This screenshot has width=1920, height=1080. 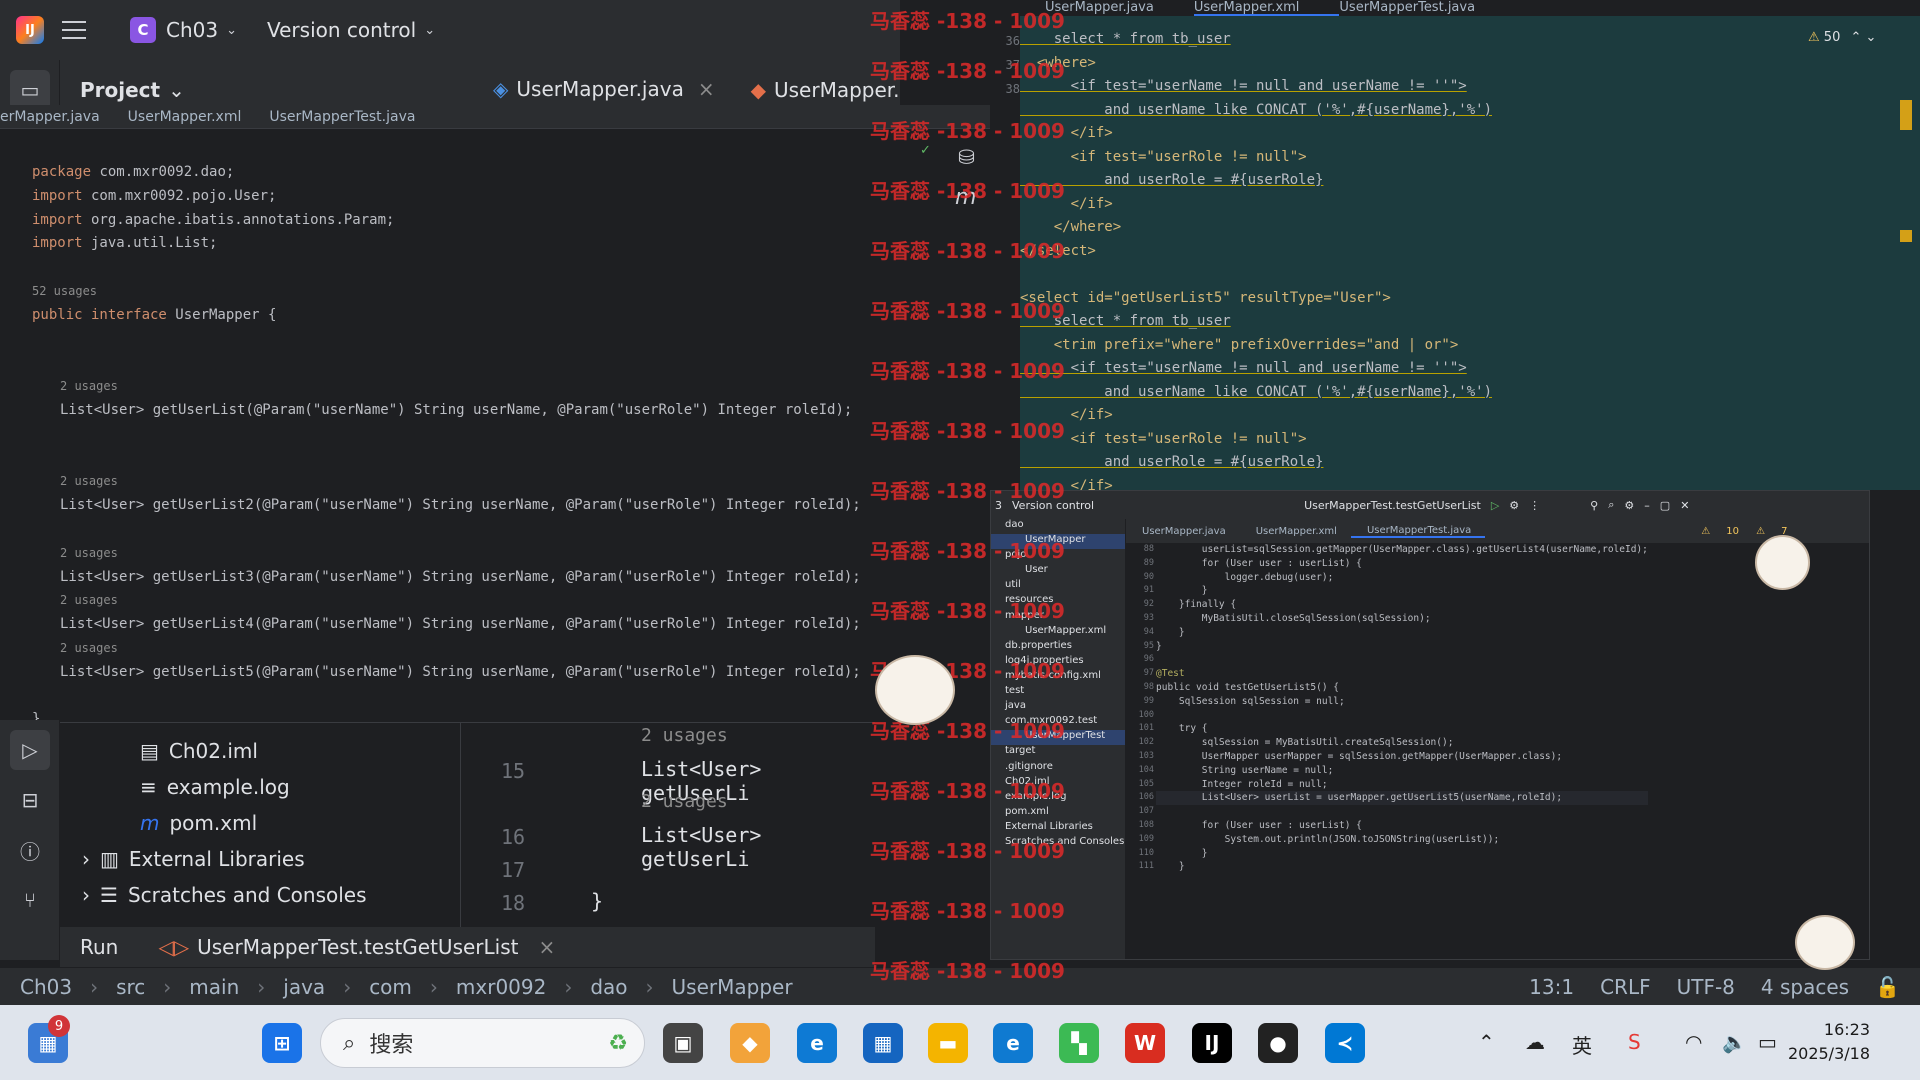 I want to click on edge-icon: e, so click(x=1013, y=1043).